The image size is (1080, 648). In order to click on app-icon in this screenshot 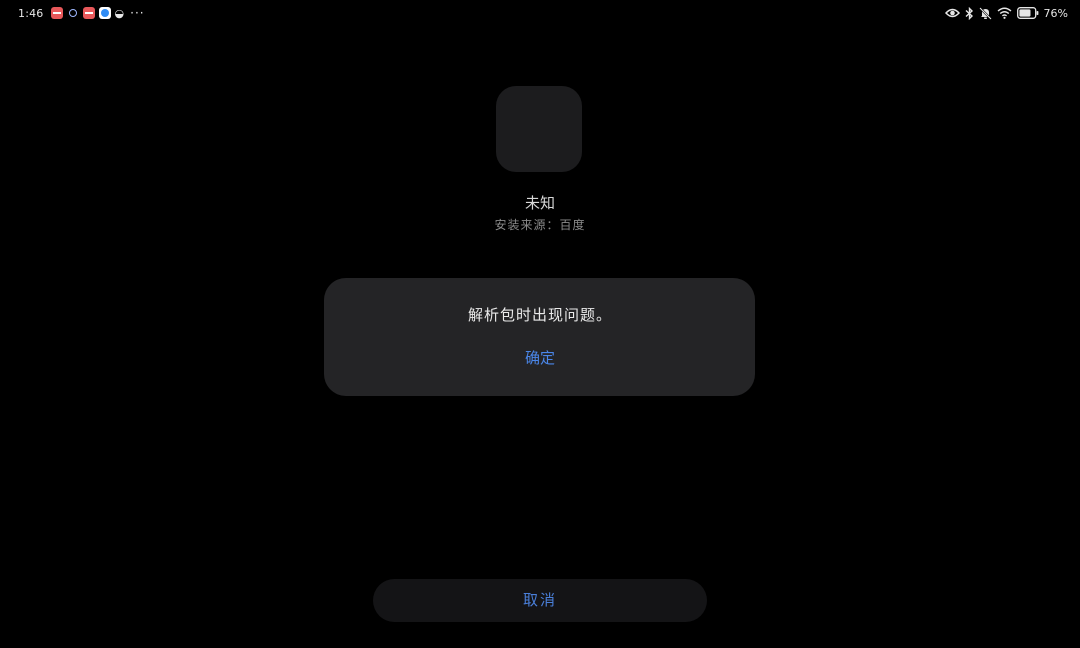, I will do `click(539, 129)`.